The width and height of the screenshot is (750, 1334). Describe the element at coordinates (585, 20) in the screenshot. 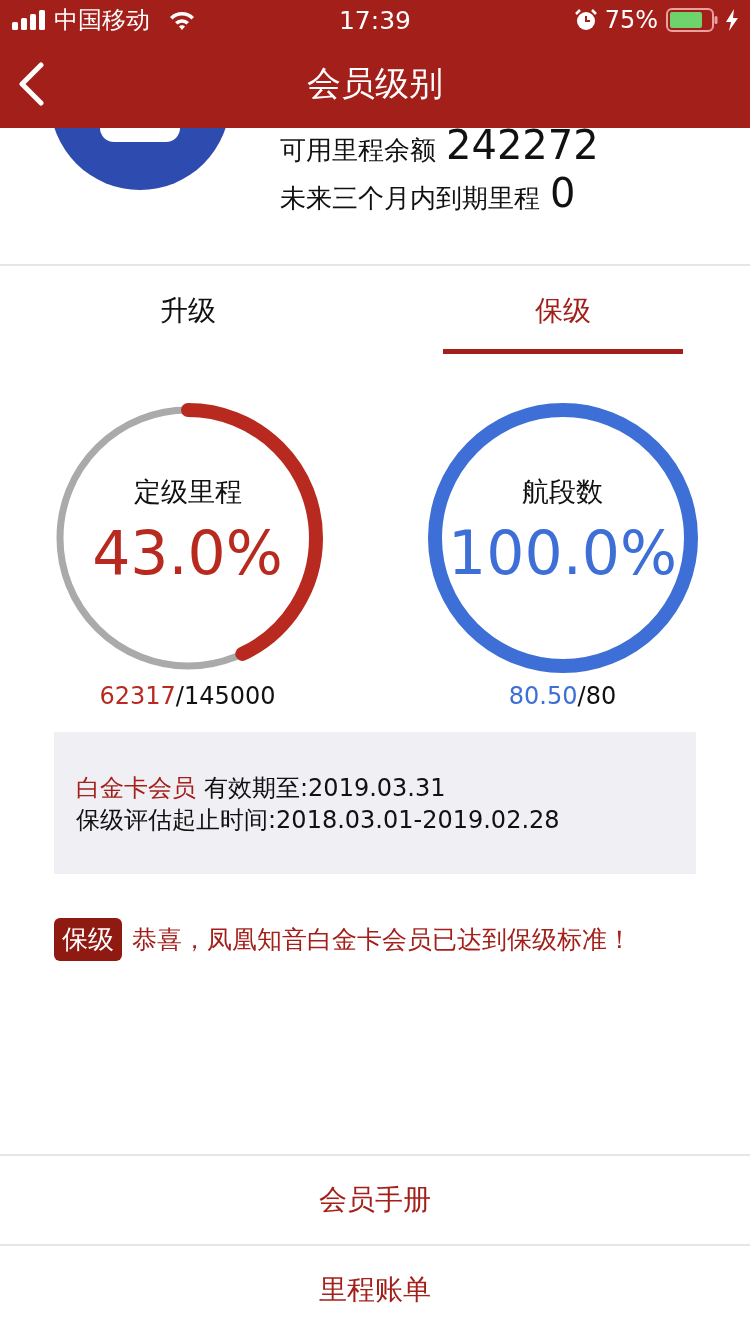

I see `alarm-clock-icon` at that location.